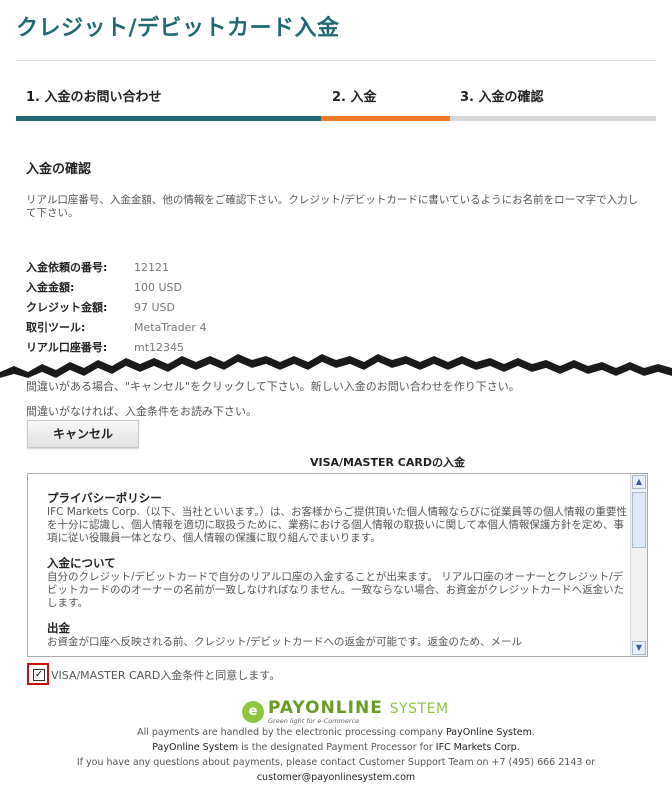  I want to click on detail-label: 取引ツール:, so click(56, 327).